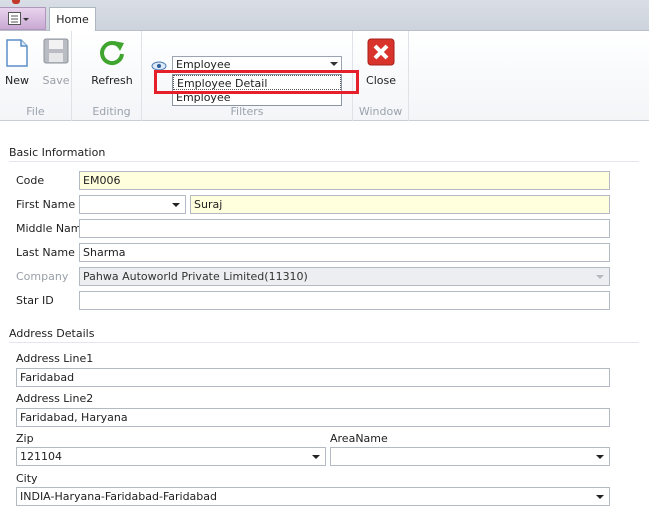  I want to click on application-menu-button, so click(23, 18).